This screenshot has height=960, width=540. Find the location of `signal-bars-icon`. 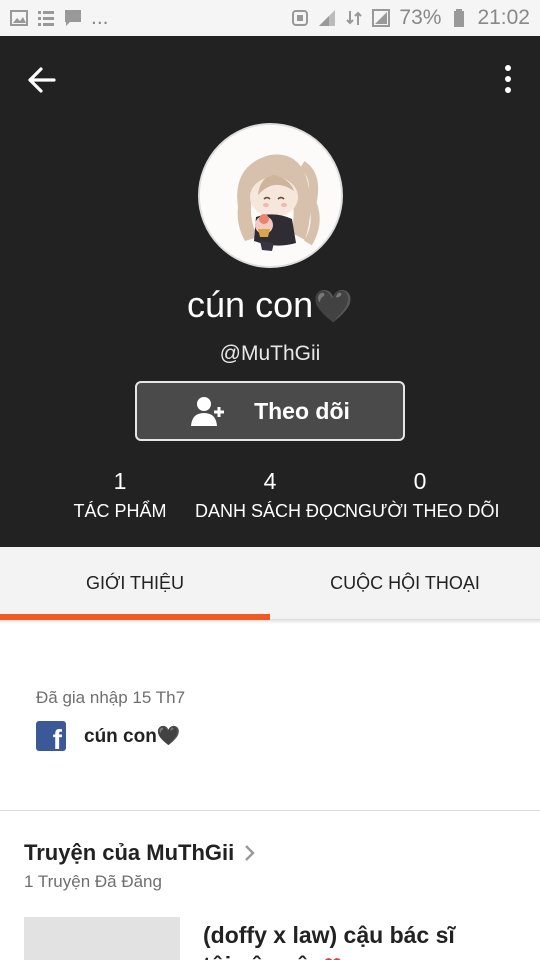

signal-bars-icon is located at coordinates (381, 18).